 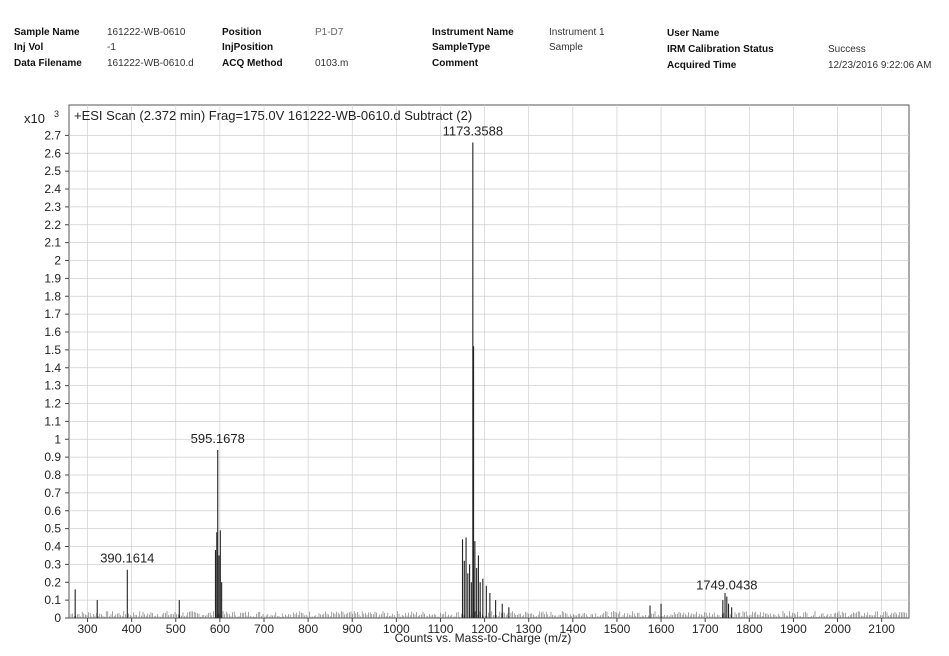 I want to click on y-tick-label: 0, so click(x=57, y=618).